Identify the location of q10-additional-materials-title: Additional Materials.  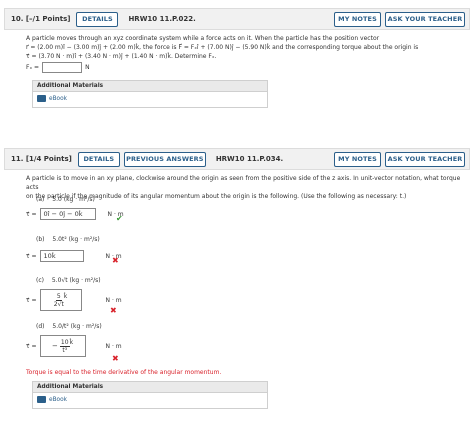
(150, 86).